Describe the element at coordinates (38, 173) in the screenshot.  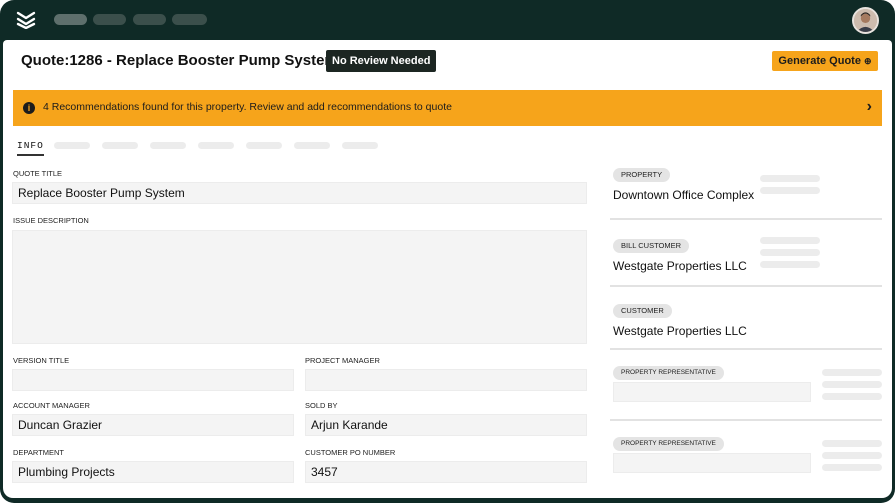
I see `quote-title-label: QUOTE TITLE` at that location.